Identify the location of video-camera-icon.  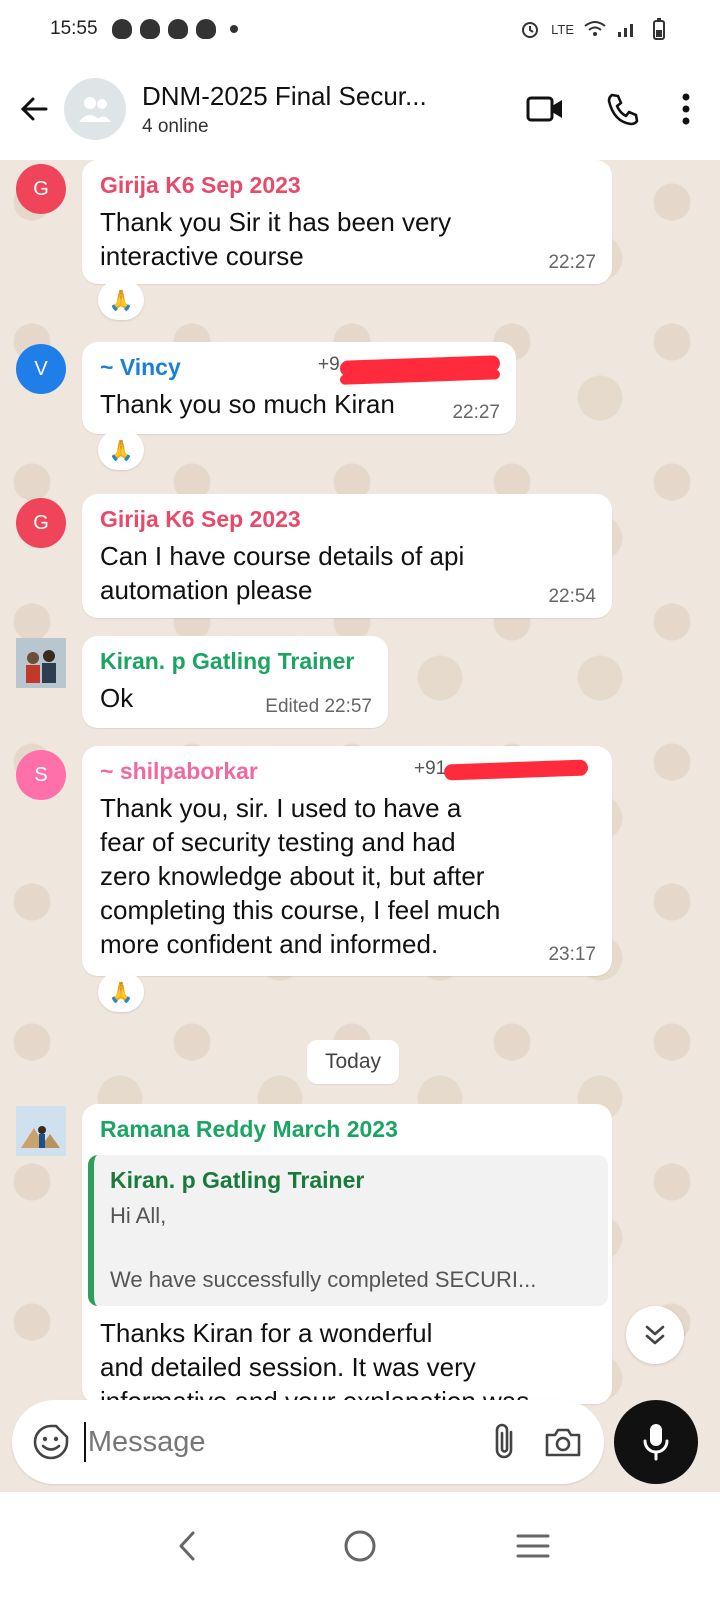
(544, 109).